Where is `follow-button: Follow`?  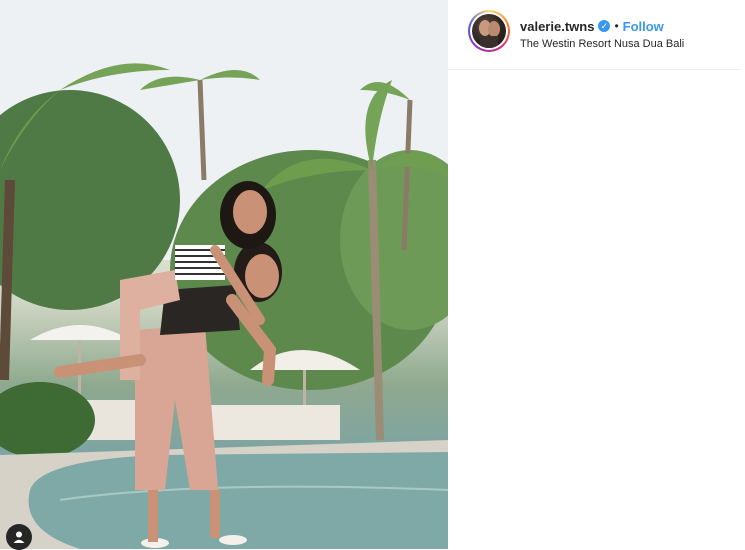 follow-button: Follow is located at coordinates (643, 26).